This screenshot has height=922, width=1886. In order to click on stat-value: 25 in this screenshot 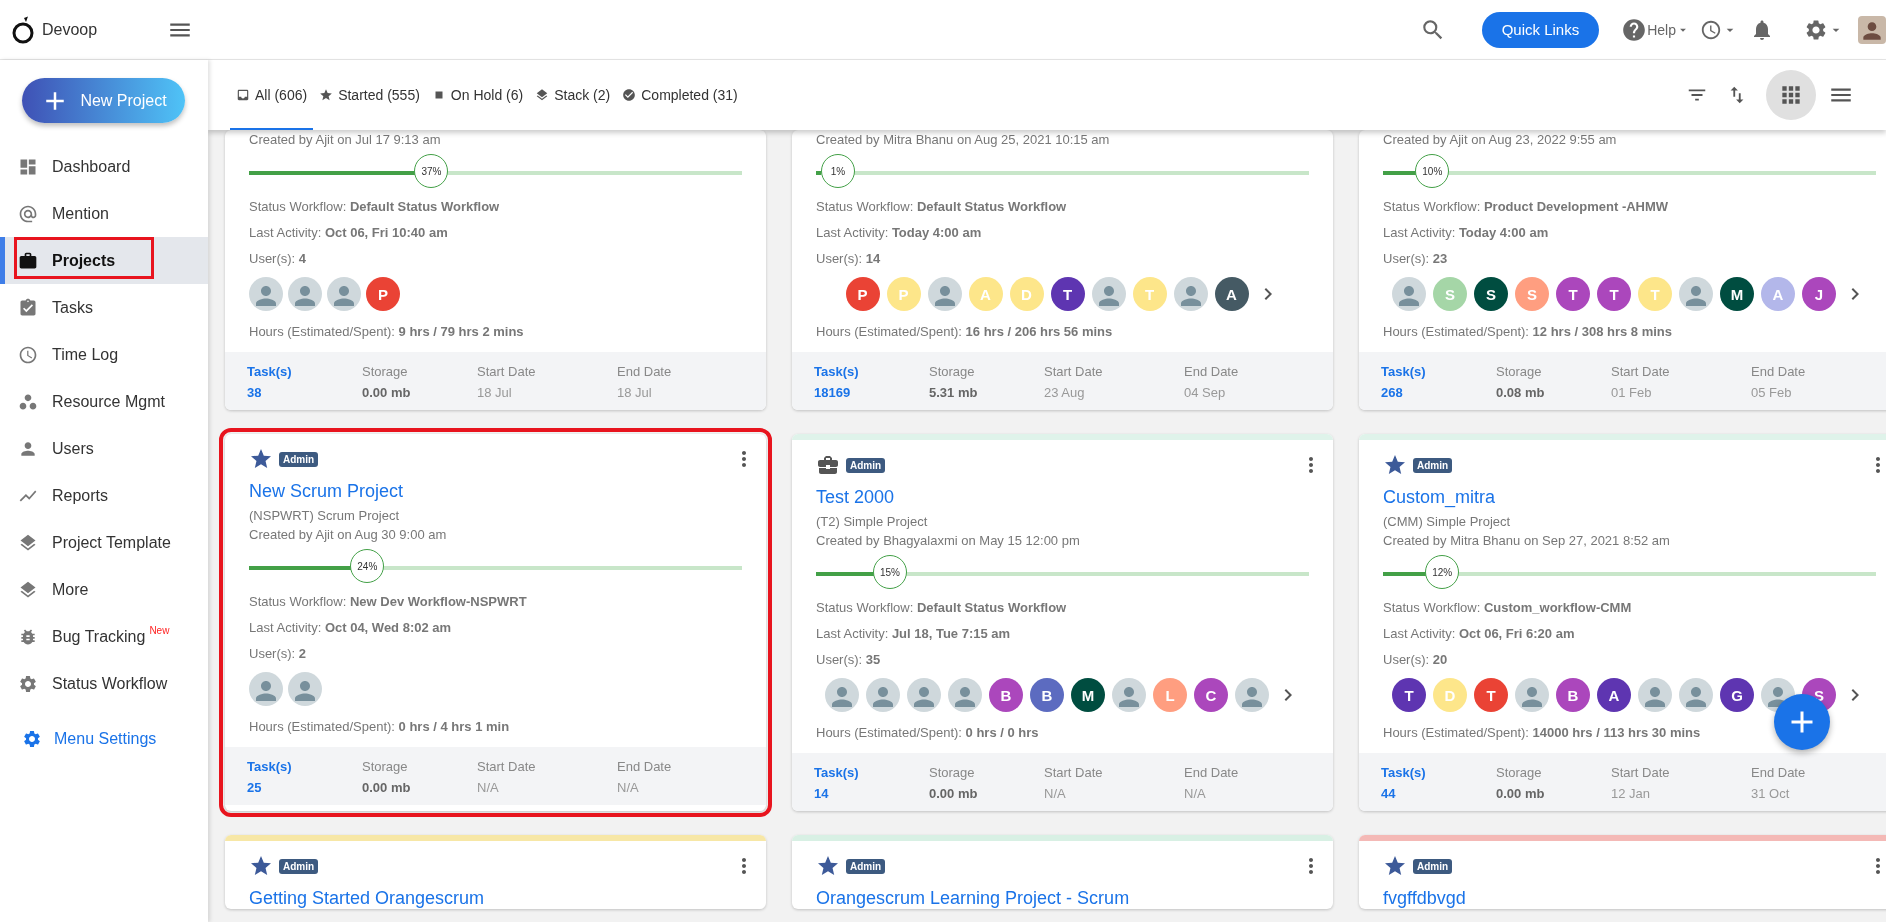, I will do `click(304, 787)`.